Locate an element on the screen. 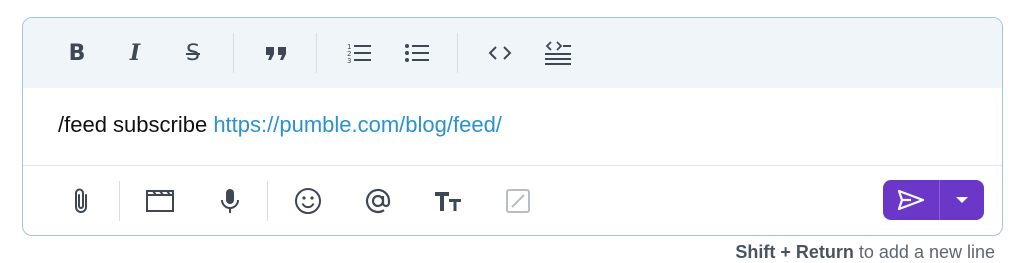  mention-icon is located at coordinates (378, 201).